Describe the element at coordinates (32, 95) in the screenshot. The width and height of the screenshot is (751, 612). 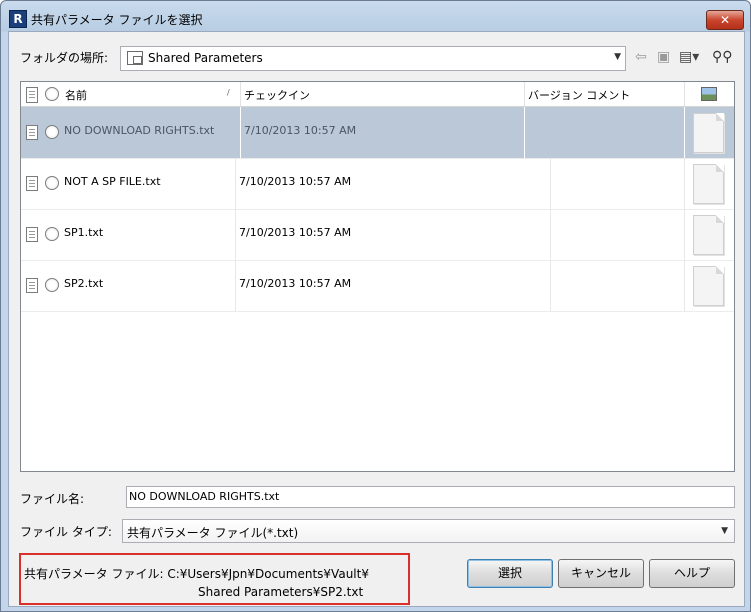
I see `document-icon` at that location.